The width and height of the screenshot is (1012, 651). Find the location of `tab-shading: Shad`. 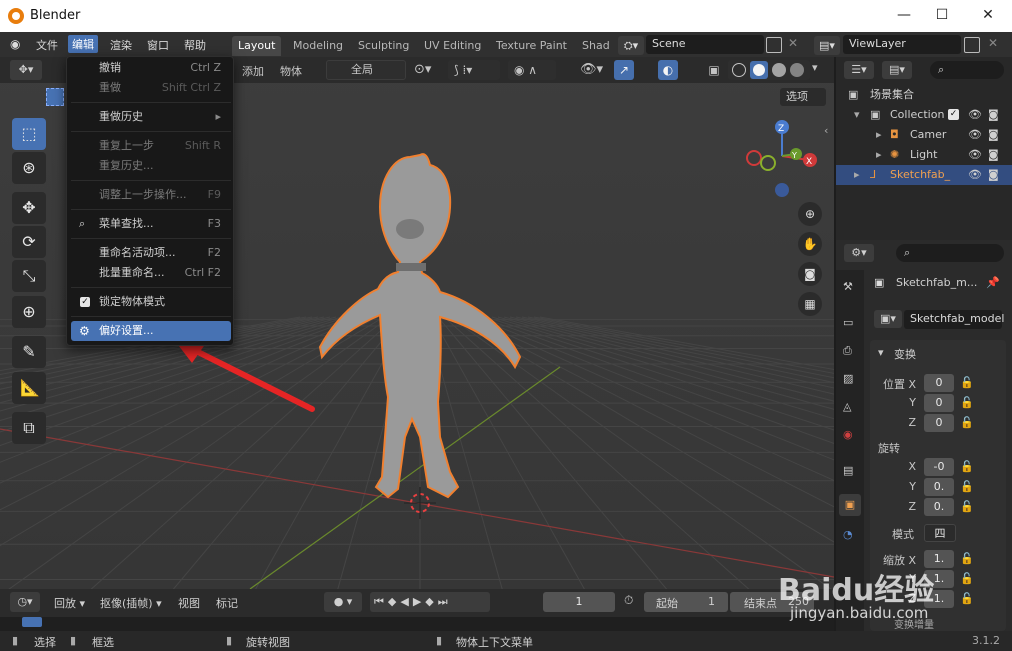

tab-shading: Shad is located at coordinates (596, 46).